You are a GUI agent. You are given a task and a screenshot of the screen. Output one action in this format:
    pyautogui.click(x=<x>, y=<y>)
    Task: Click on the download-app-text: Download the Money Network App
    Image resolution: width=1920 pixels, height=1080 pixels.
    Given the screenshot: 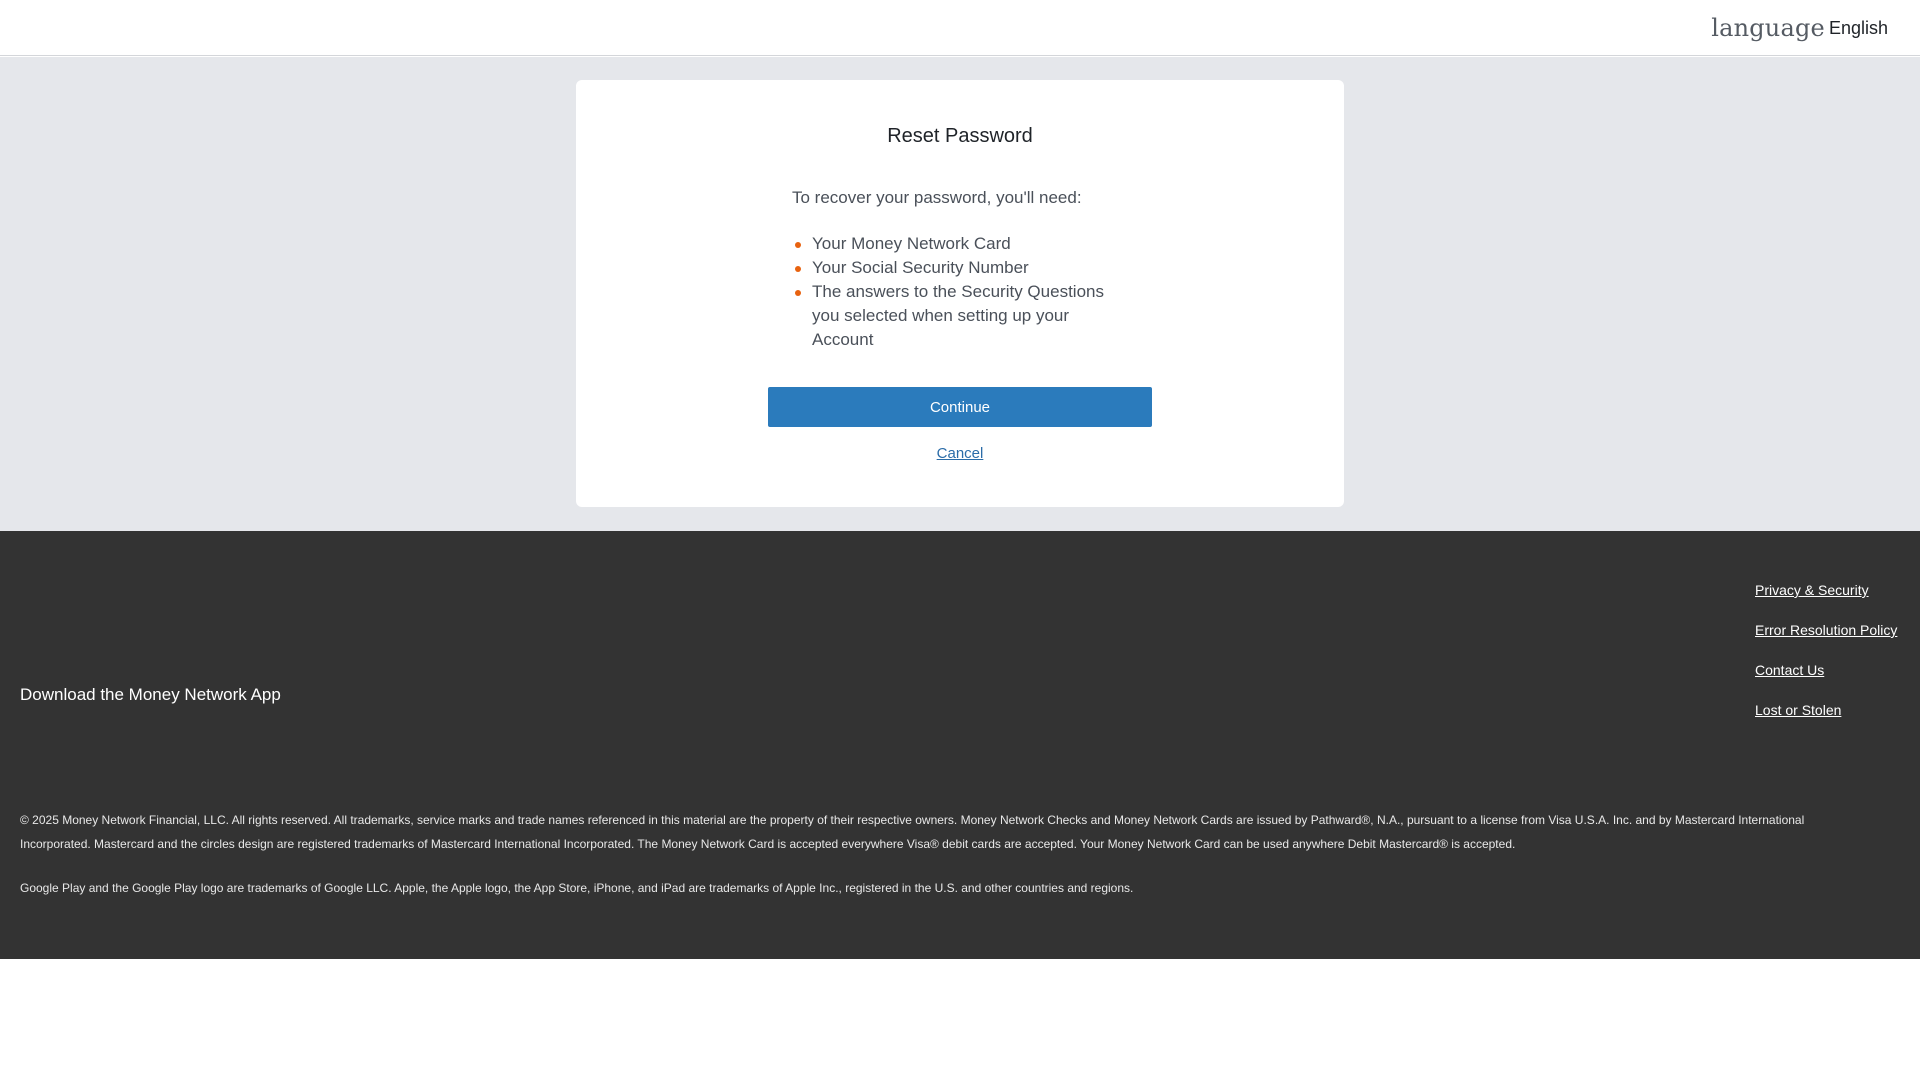 What is the action you would take?
    pyautogui.click(x=150, y=694)
    